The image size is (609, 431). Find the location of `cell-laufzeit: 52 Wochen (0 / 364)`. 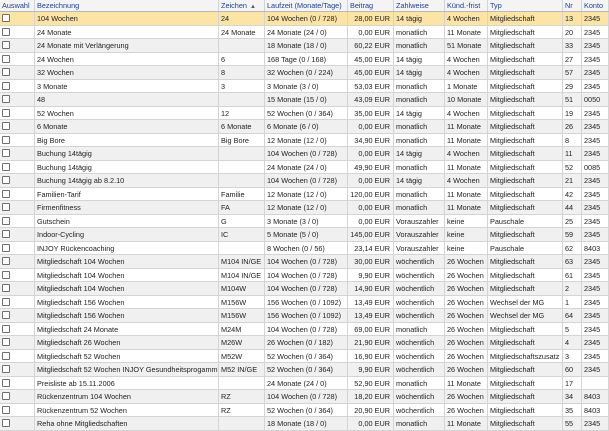

cell-laufzeit: 52 Wochen (0 / 364) is located at coordinates (306, 355).